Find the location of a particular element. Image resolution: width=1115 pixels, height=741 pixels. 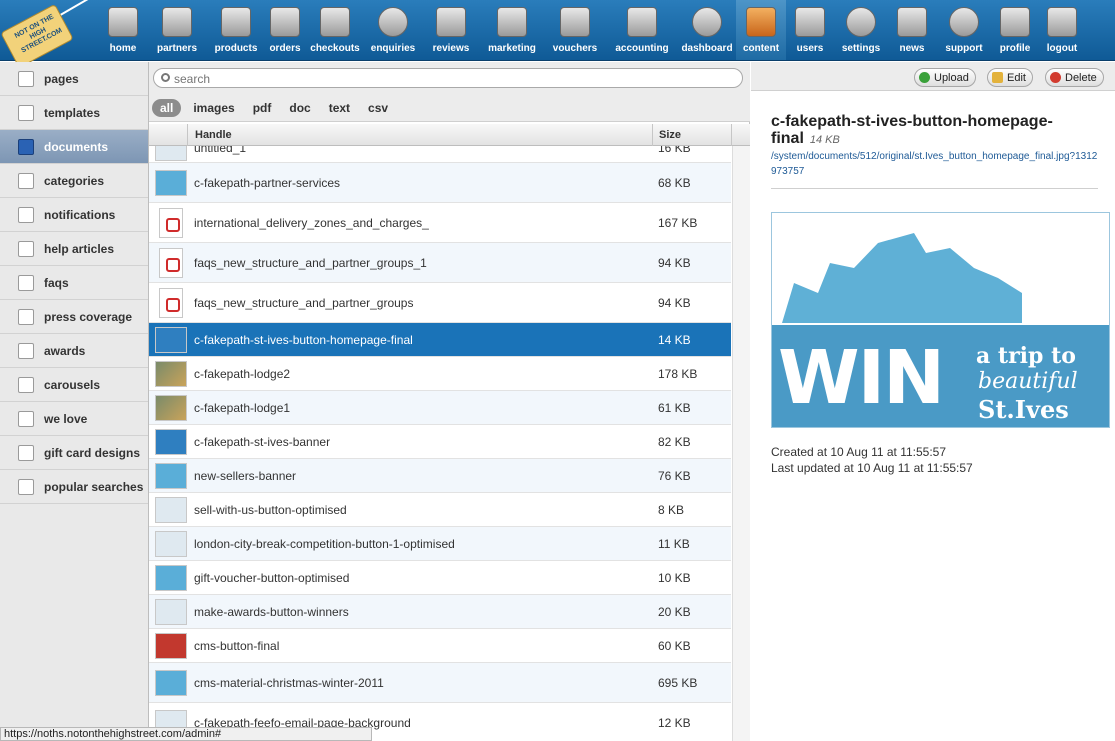

delete-button-label: Delete is located at coordinates (1081, 77).